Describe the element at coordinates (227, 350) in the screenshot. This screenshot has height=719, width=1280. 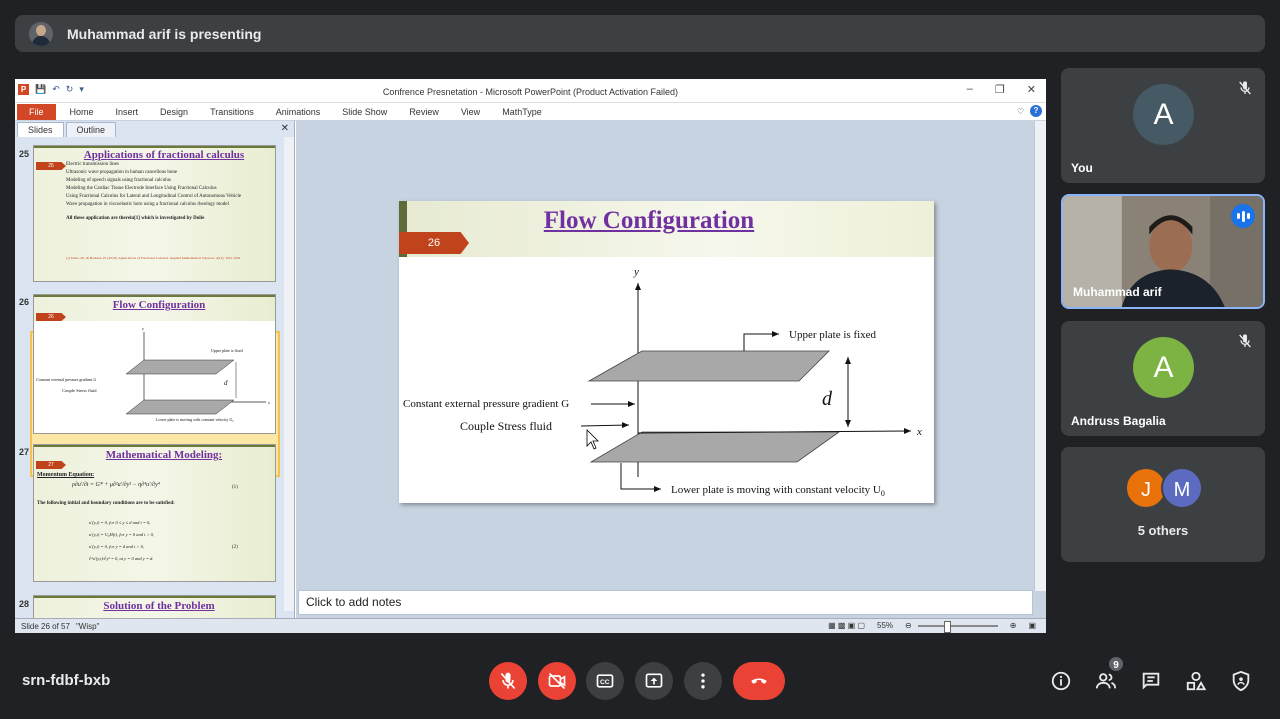
I see `thumbnail-upper-label: Upper plate is fixed` at that location.